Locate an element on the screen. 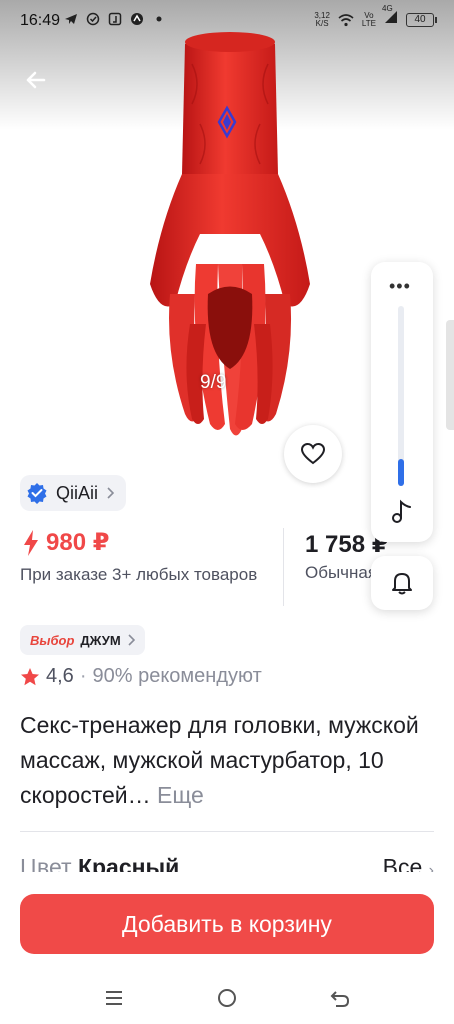  rocket-icon is located at coordinates (137, 19).